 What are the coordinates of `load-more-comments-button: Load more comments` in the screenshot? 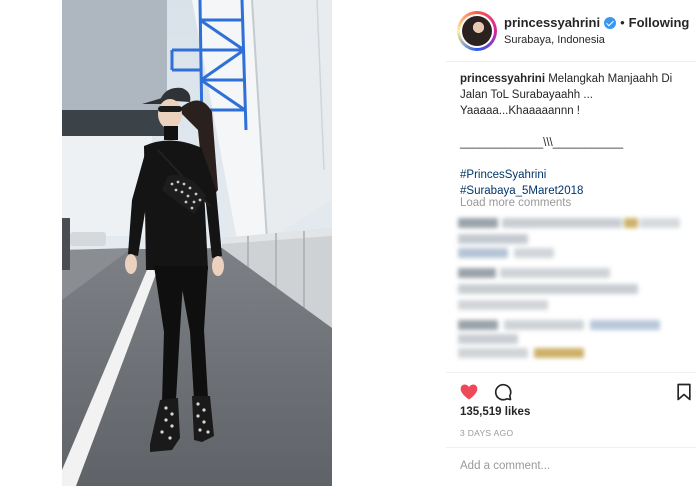 It's located at (515, 203).